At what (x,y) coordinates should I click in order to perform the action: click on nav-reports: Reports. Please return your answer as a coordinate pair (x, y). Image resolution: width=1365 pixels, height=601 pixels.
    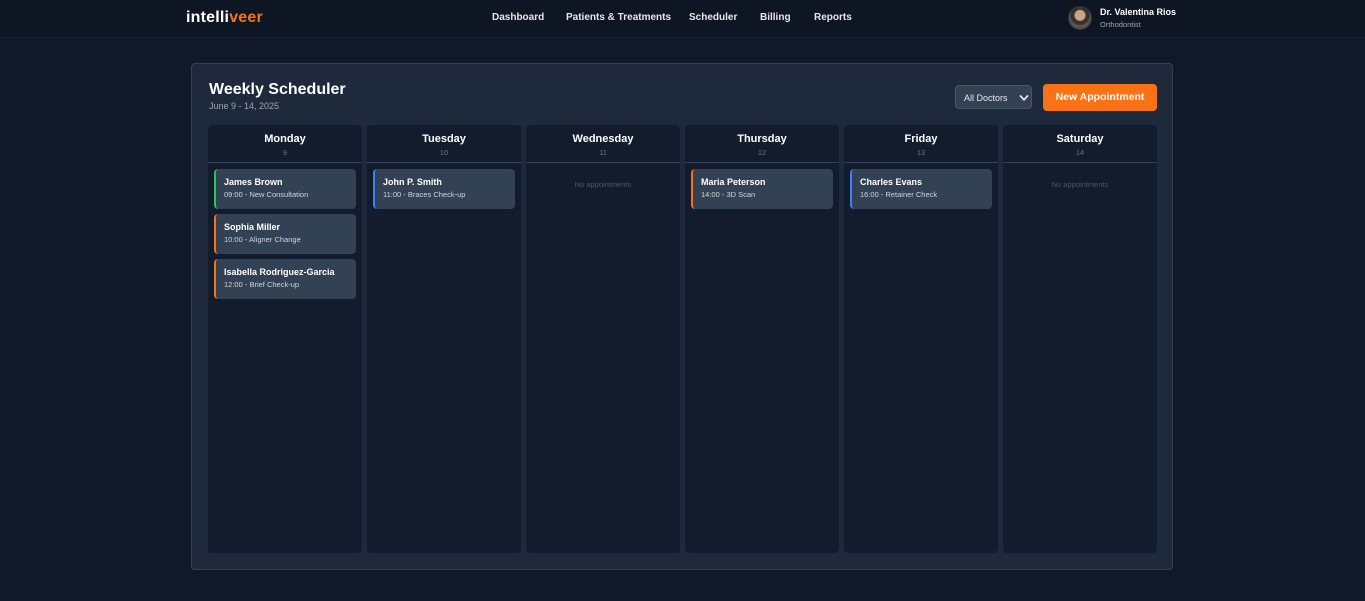
    Looking at the image, I should click on (833, 17).